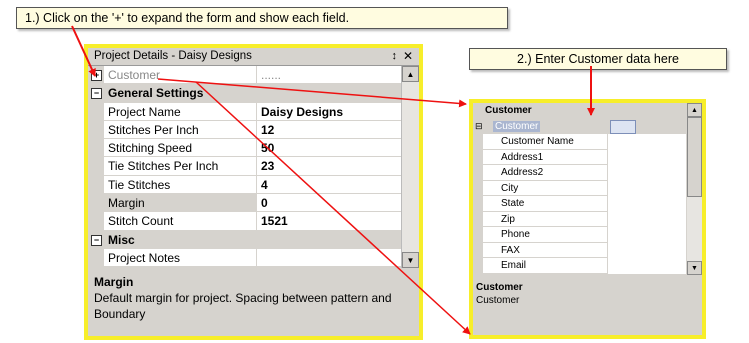 This screenshot has height=343, width=749. Describe the element at coordinates (329, 258) in the screenshot. I see `property-value` at that location.